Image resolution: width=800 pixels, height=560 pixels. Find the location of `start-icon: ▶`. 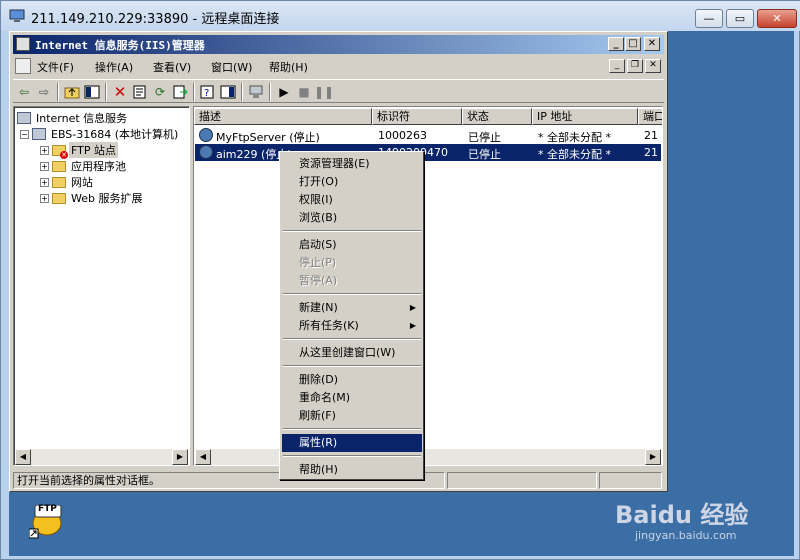

start-icon: ▶ is located at coordinates (284, 92).